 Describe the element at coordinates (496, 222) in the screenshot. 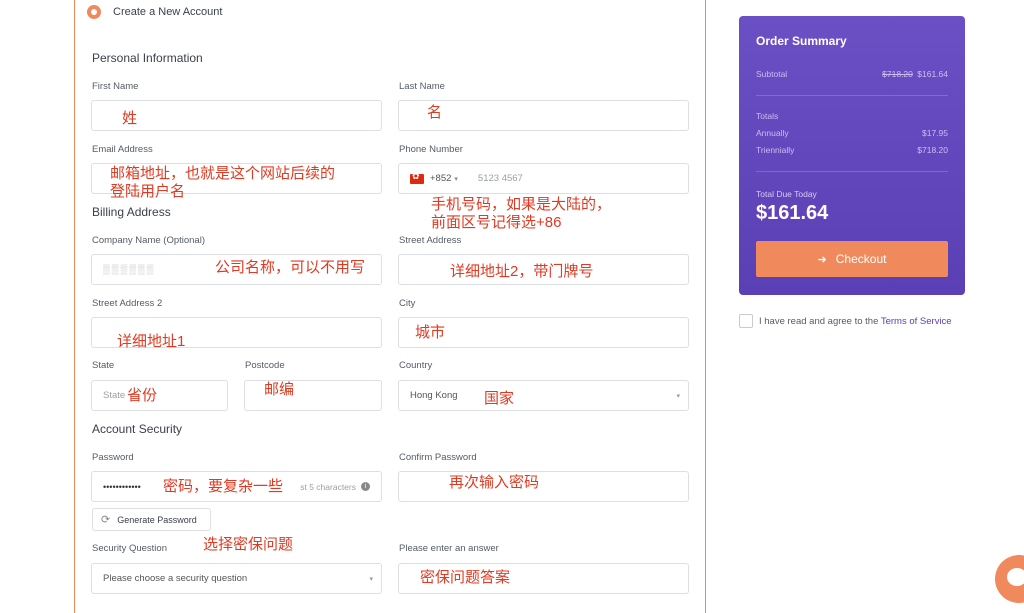

I see `annotation-phone-line2: 前面区号记得选+86` at that location.